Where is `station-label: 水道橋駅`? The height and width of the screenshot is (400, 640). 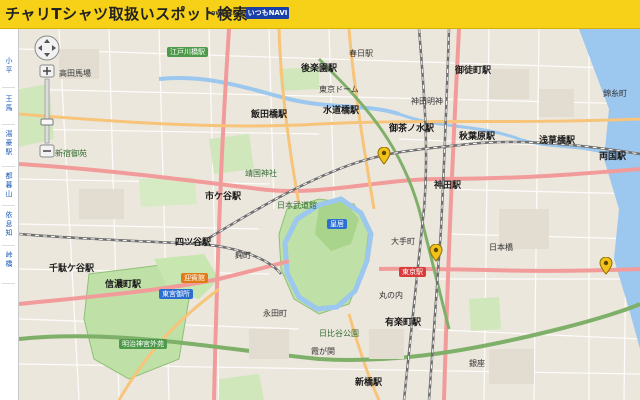
station-label: 水道橋駅 is located at coordinates (341, 111).